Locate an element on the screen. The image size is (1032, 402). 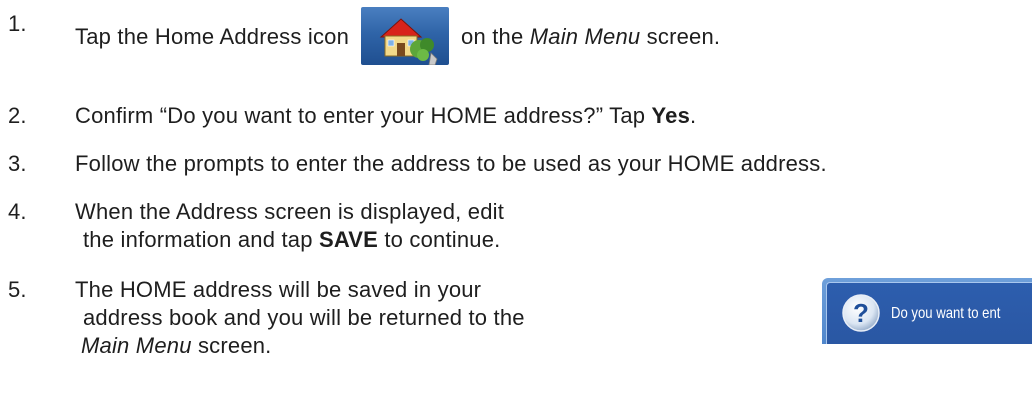
step-number: 3. is located at coordinates (17, 163).